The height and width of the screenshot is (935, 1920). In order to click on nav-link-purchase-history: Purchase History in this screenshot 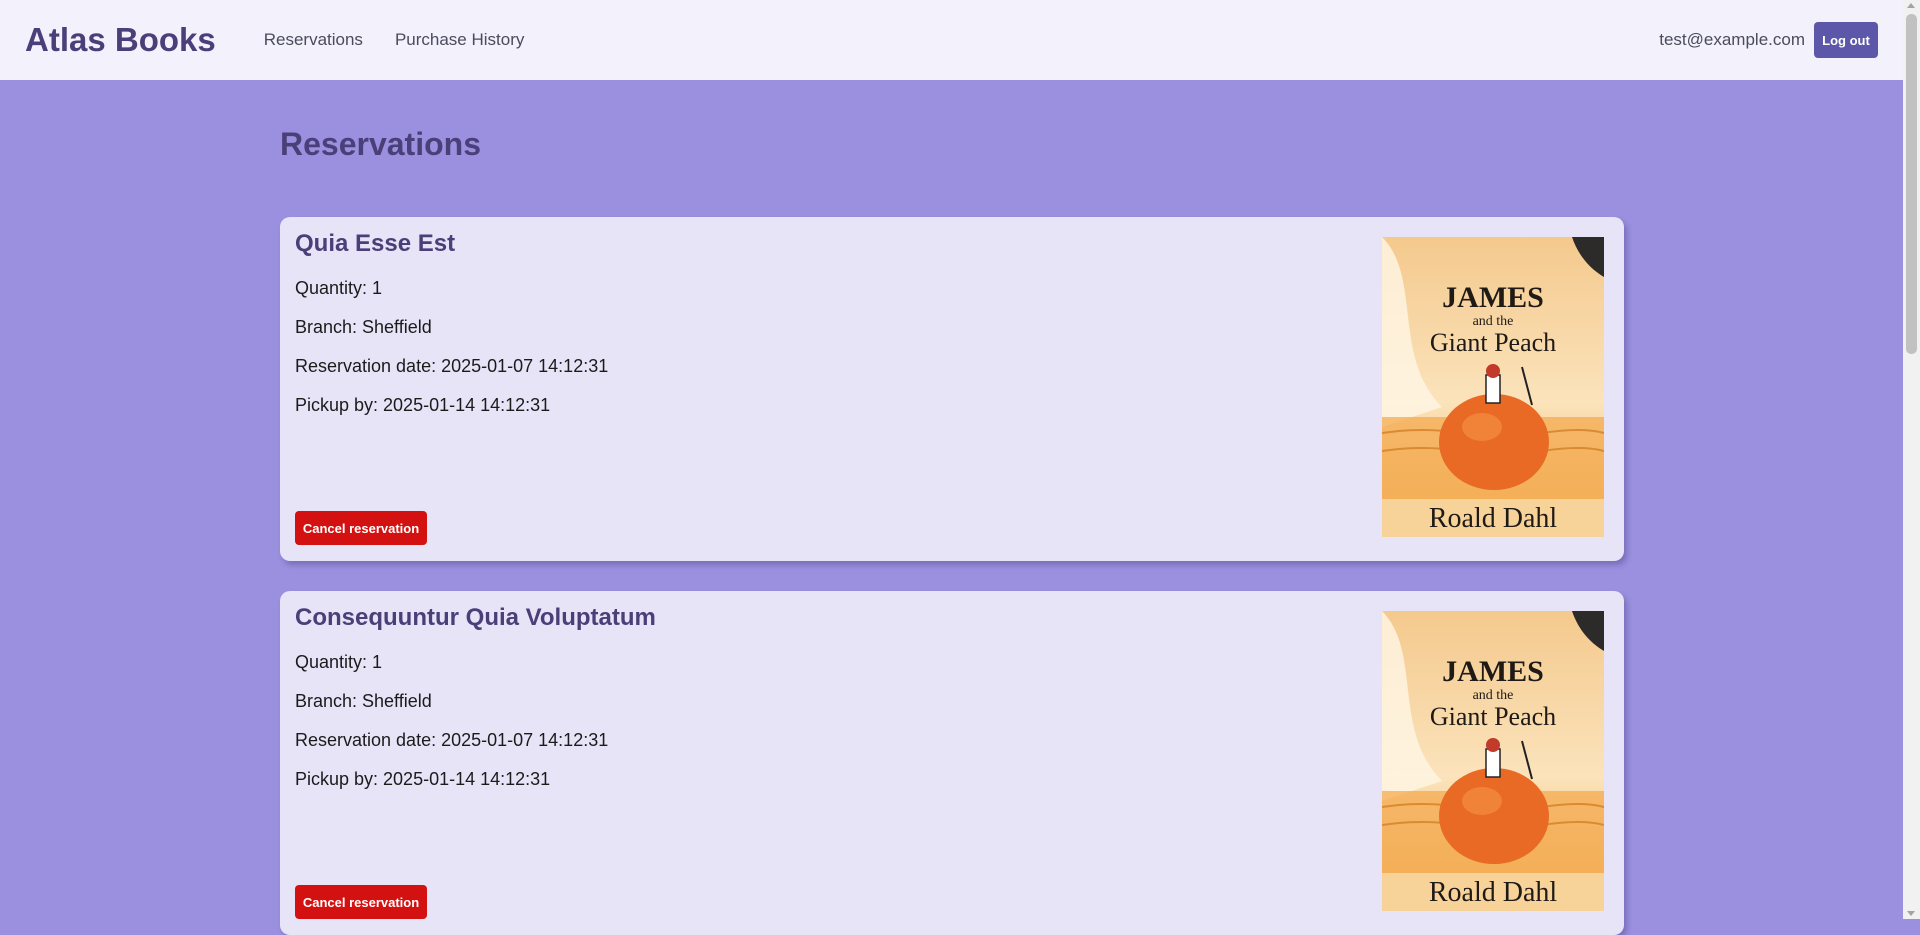, I will do `click(459, 40)`.